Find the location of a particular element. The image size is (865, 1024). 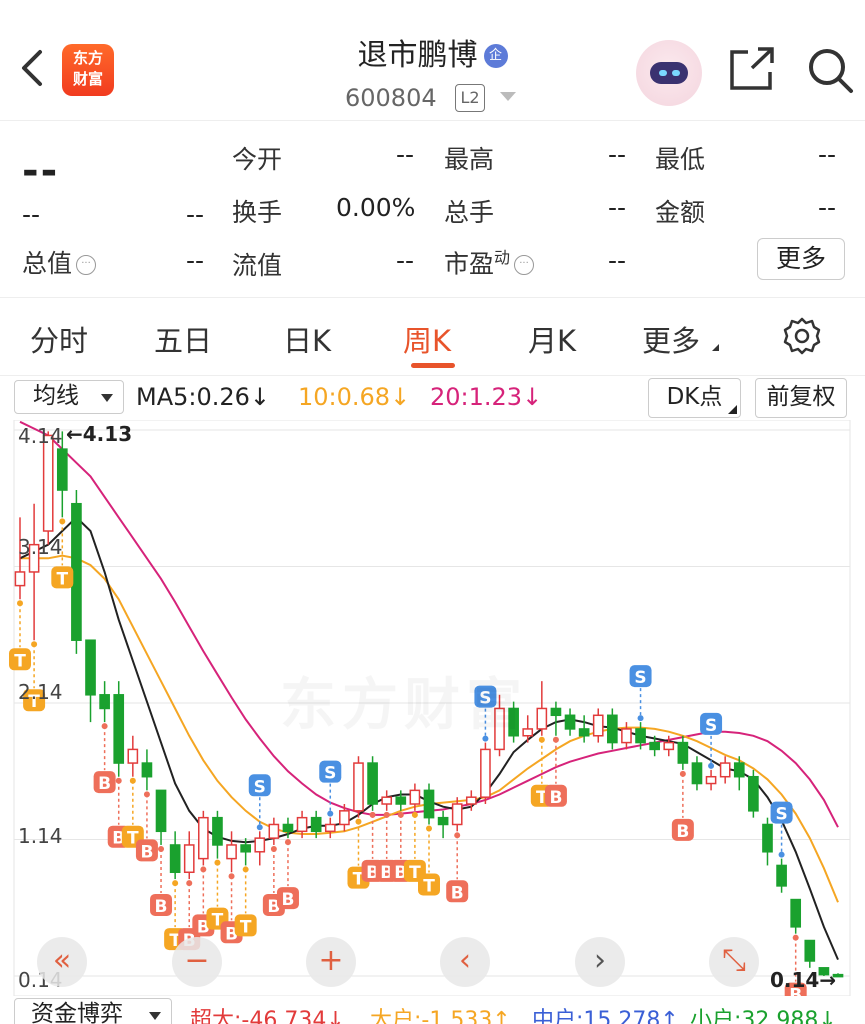

large-value: 大户:-1.533 is located at coordinates (431, 1016).